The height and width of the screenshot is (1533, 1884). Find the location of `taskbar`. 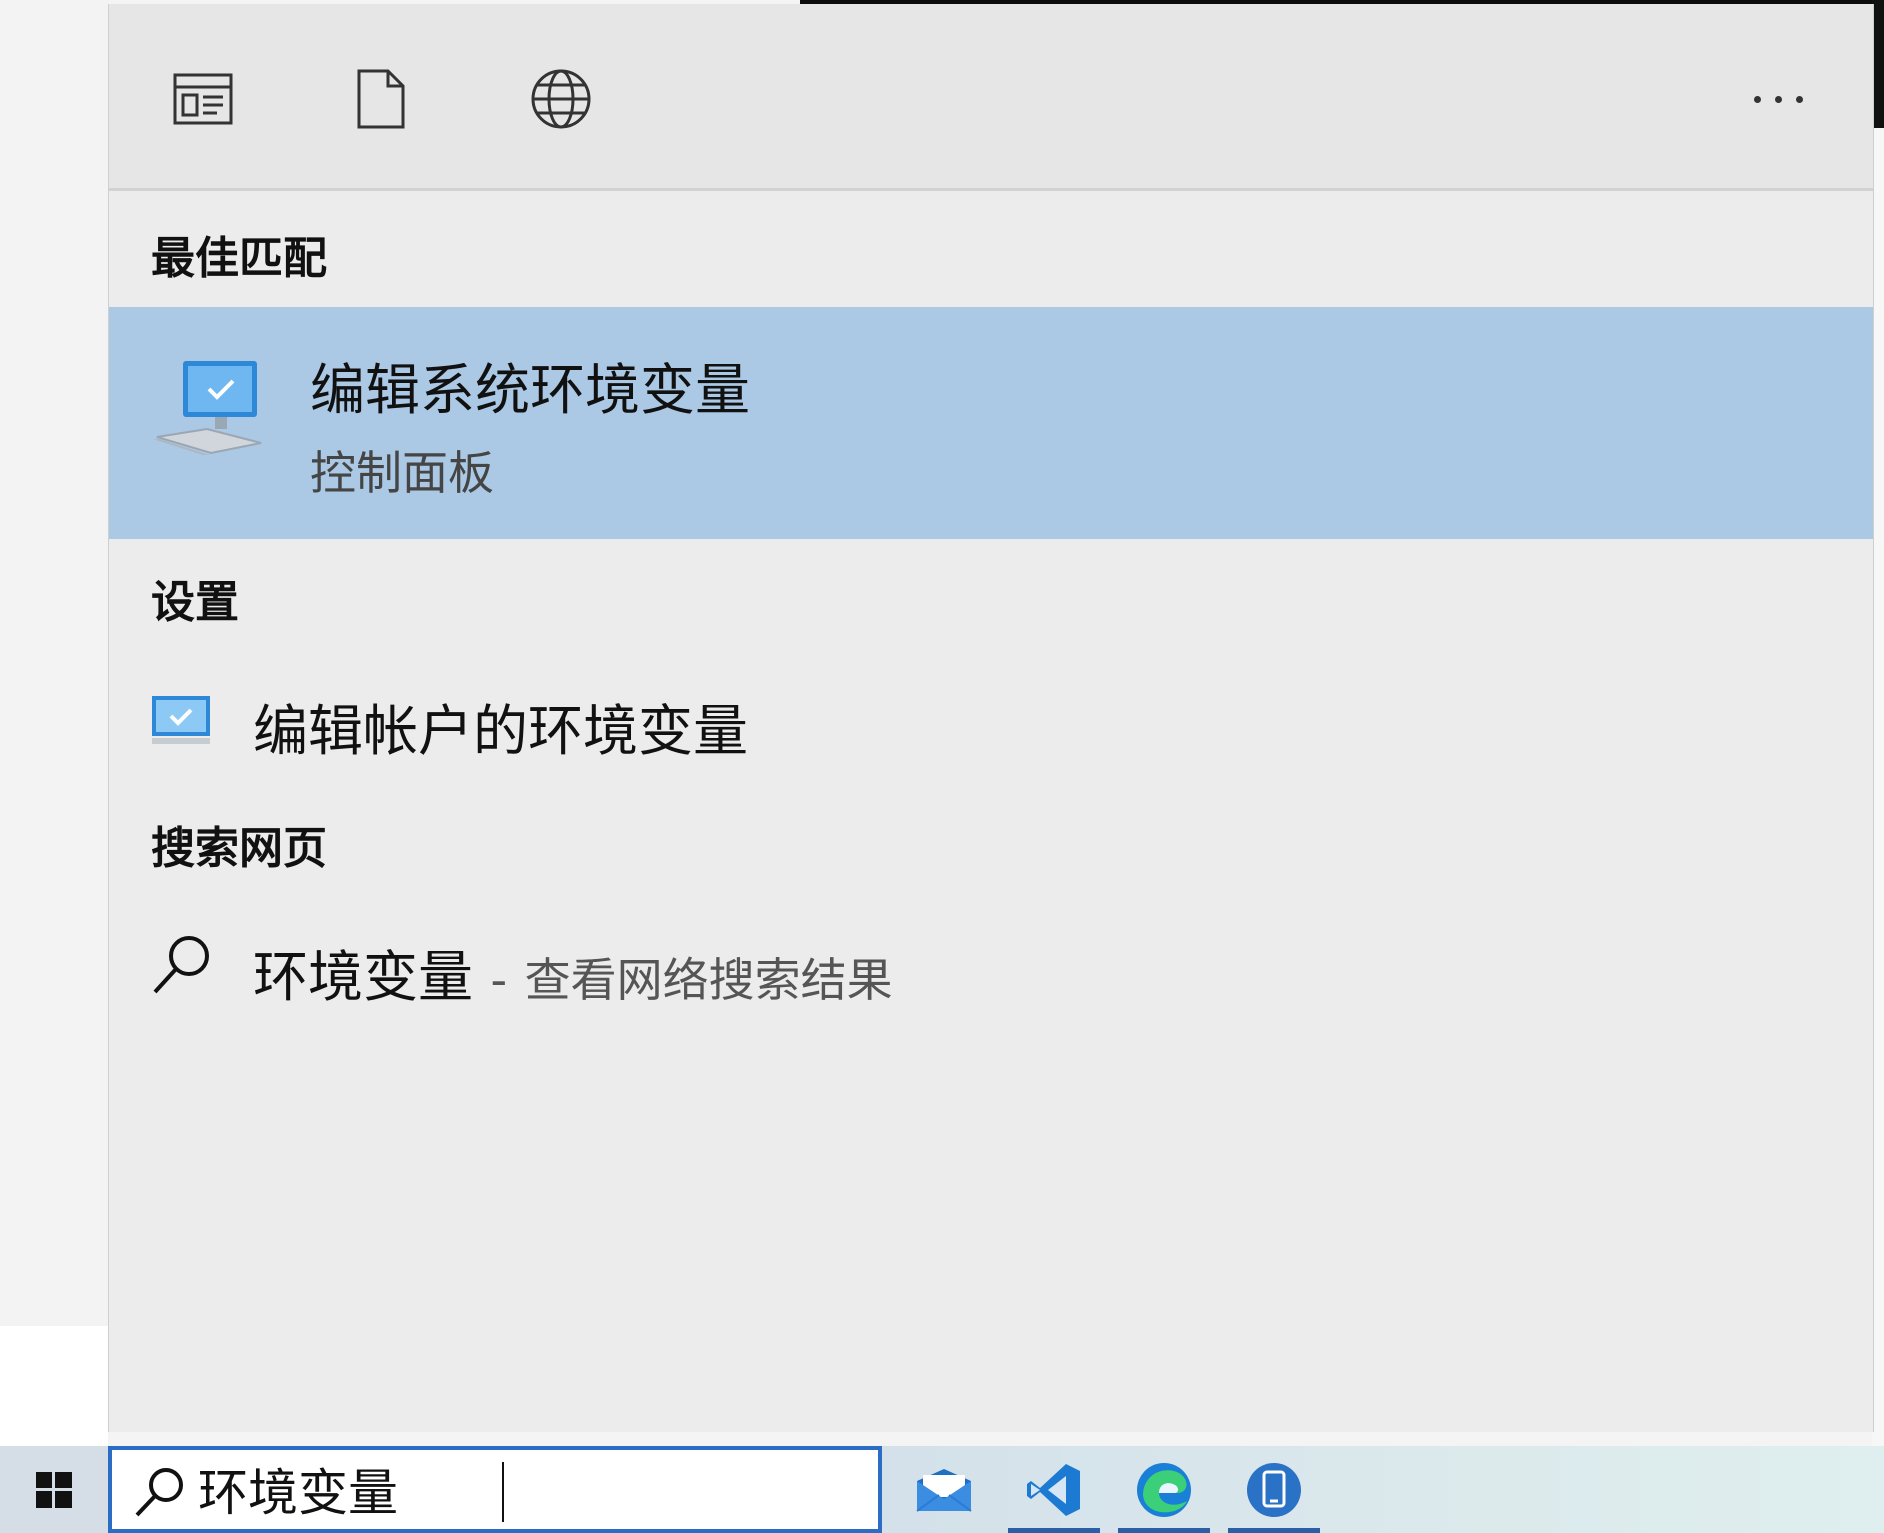

taskbar is located at coordinates (942, 1489).